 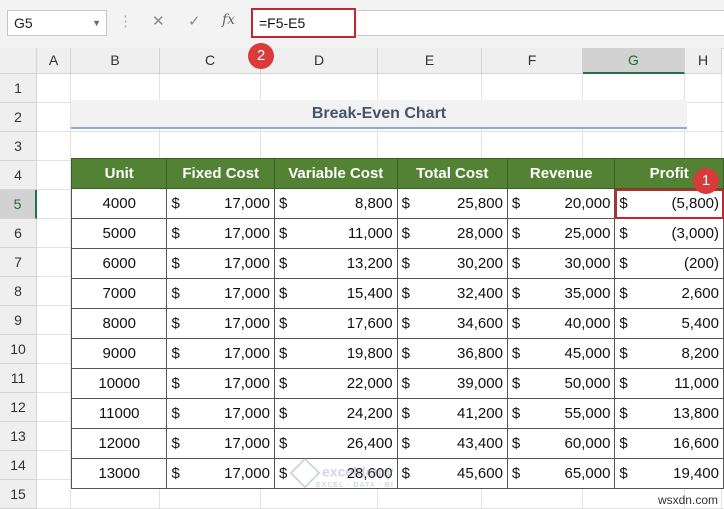 What do you see at coordinates (532, 61) in the screenshot?
I see `column-header-f: F` at bounding box center [532, 61].